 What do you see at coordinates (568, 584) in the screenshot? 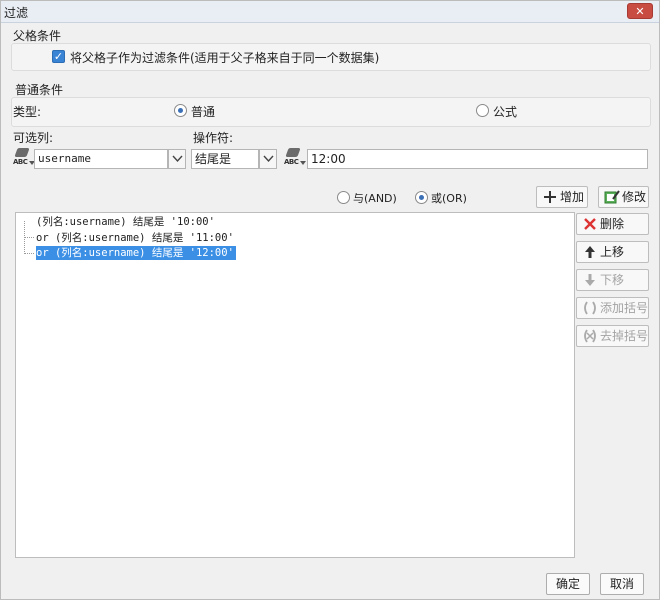
I see `ok-button: 确定` at bounding box center [568, 584].